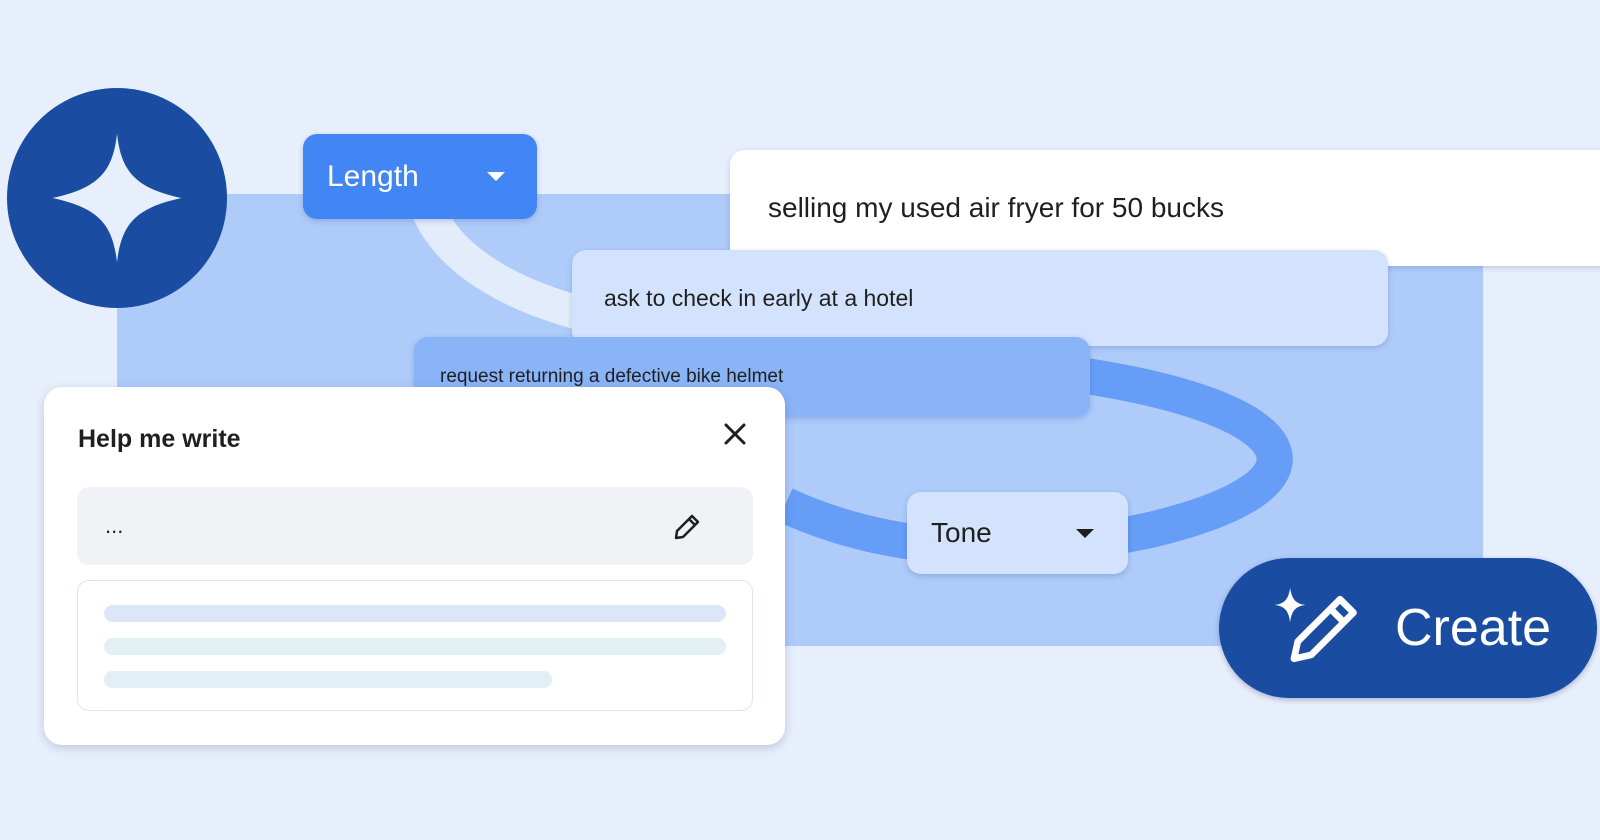 This screenshot has height=840, width=1600. I want to click on sparkle-pencil-icon, so click(1315, 625).